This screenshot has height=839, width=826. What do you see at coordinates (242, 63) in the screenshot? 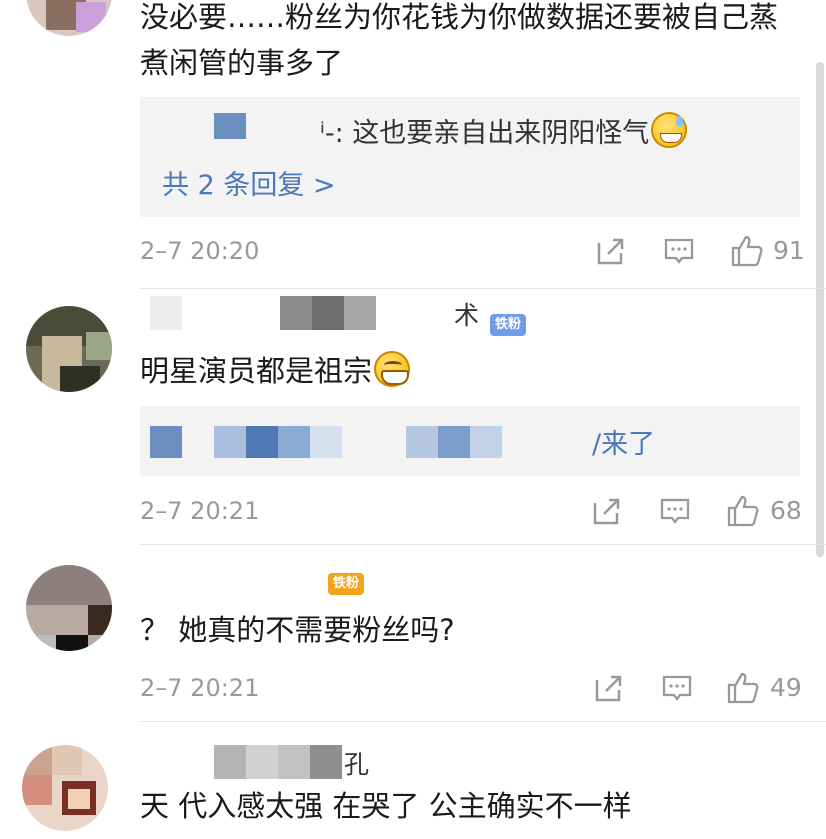
I see `comment-text-line: 煮闲管的事多了` at bounding box center [242, 63].